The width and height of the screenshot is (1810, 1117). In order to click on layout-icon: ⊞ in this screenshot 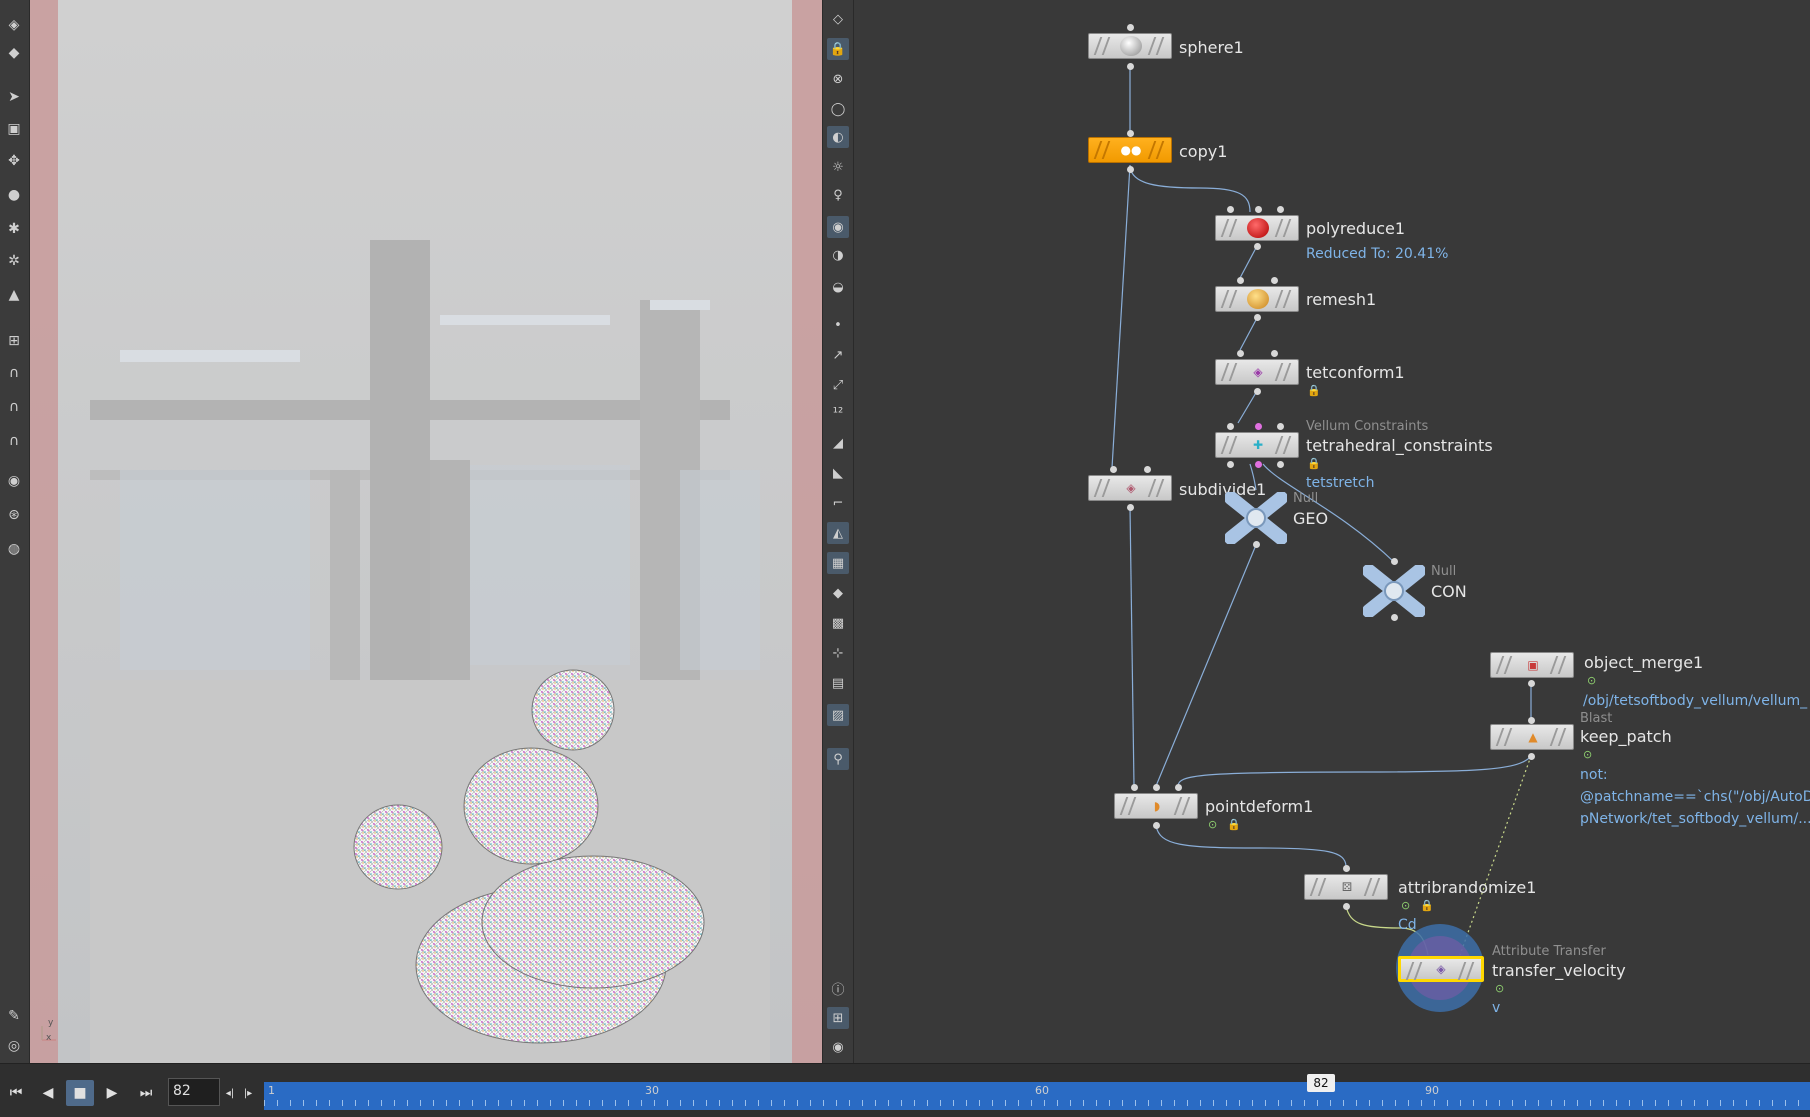, I will do `click(838, 1018)`.